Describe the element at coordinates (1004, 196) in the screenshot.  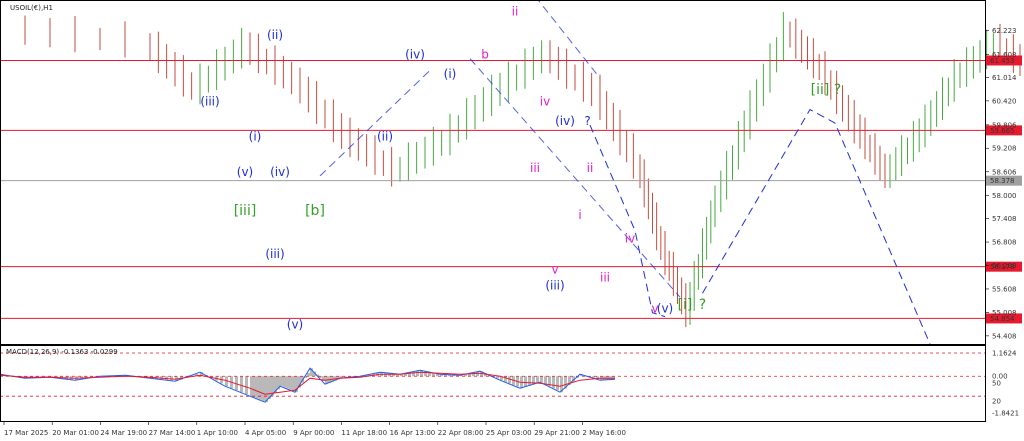
I see `y-tick-label: 58.000` at that location.